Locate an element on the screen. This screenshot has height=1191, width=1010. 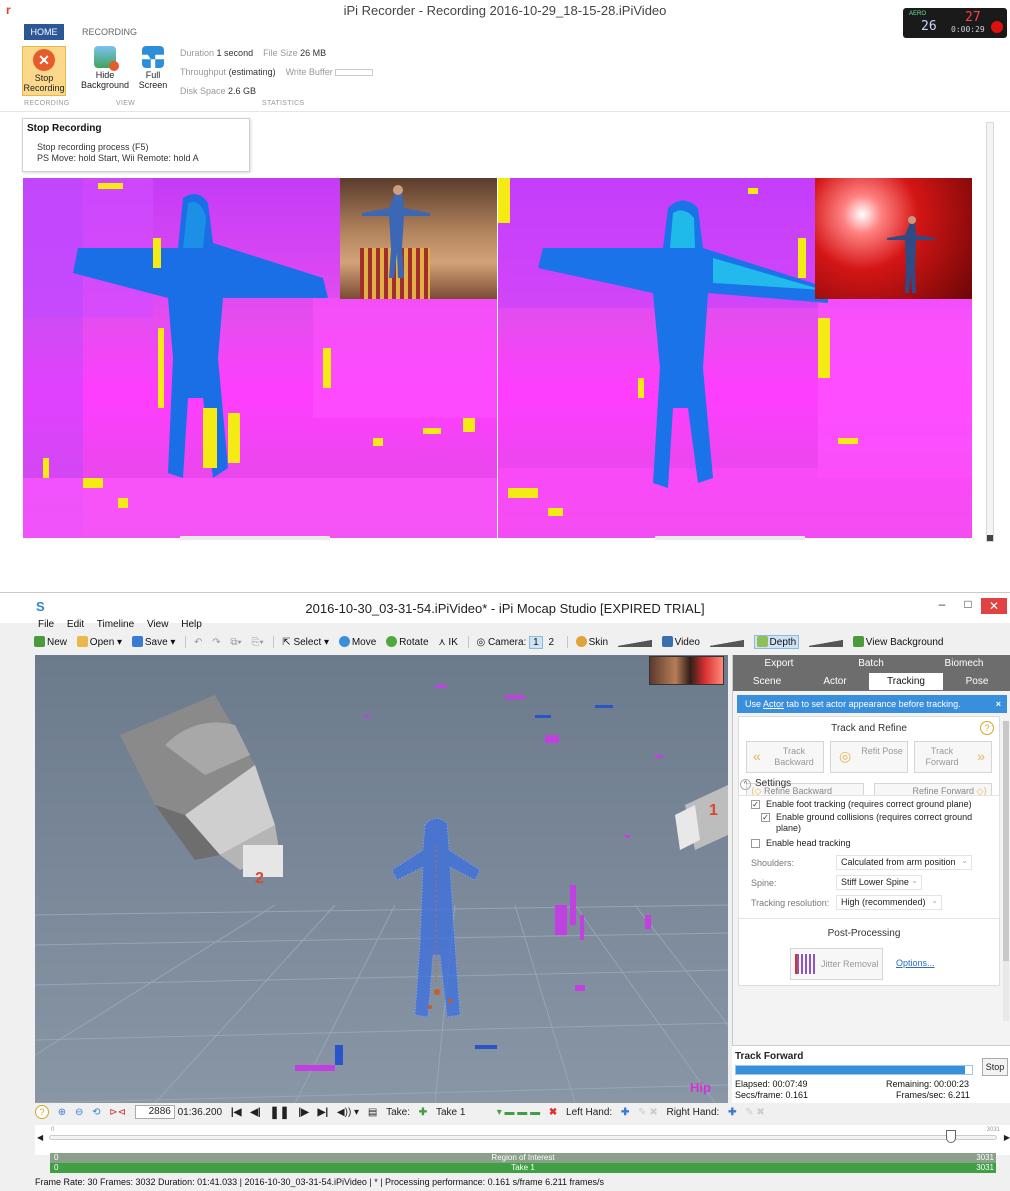
depth-button: Depth is located at coordinates (776, 642).